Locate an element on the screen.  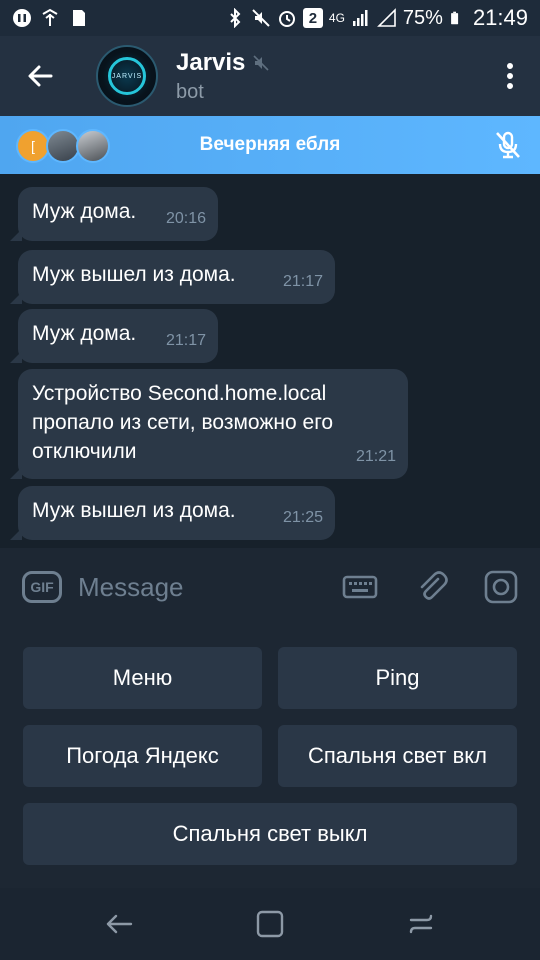
chat-title: Jarvis is located at coordinates (222, 63).